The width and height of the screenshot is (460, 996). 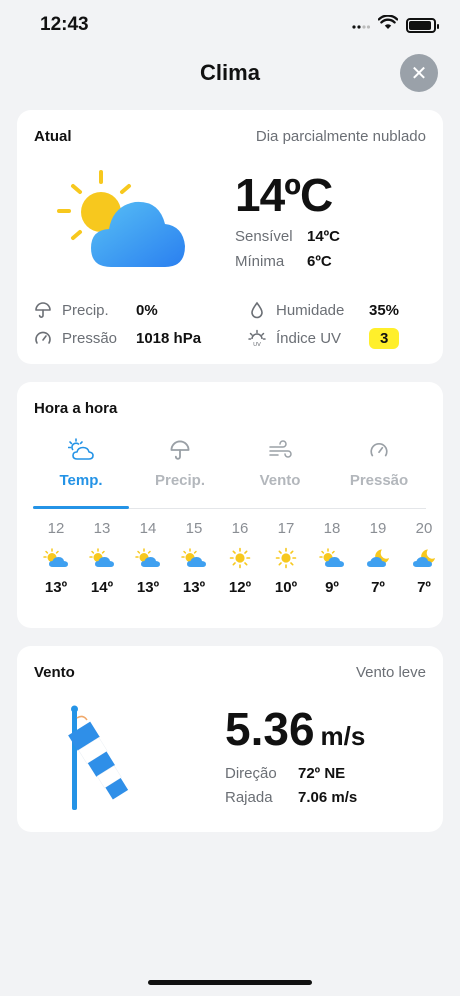 What do you see at coordinates (230, 472) in the screenshot?
I see `hourly-tabs: Temp. Precip. Vento Pressão` at bounding box center [230, 472].